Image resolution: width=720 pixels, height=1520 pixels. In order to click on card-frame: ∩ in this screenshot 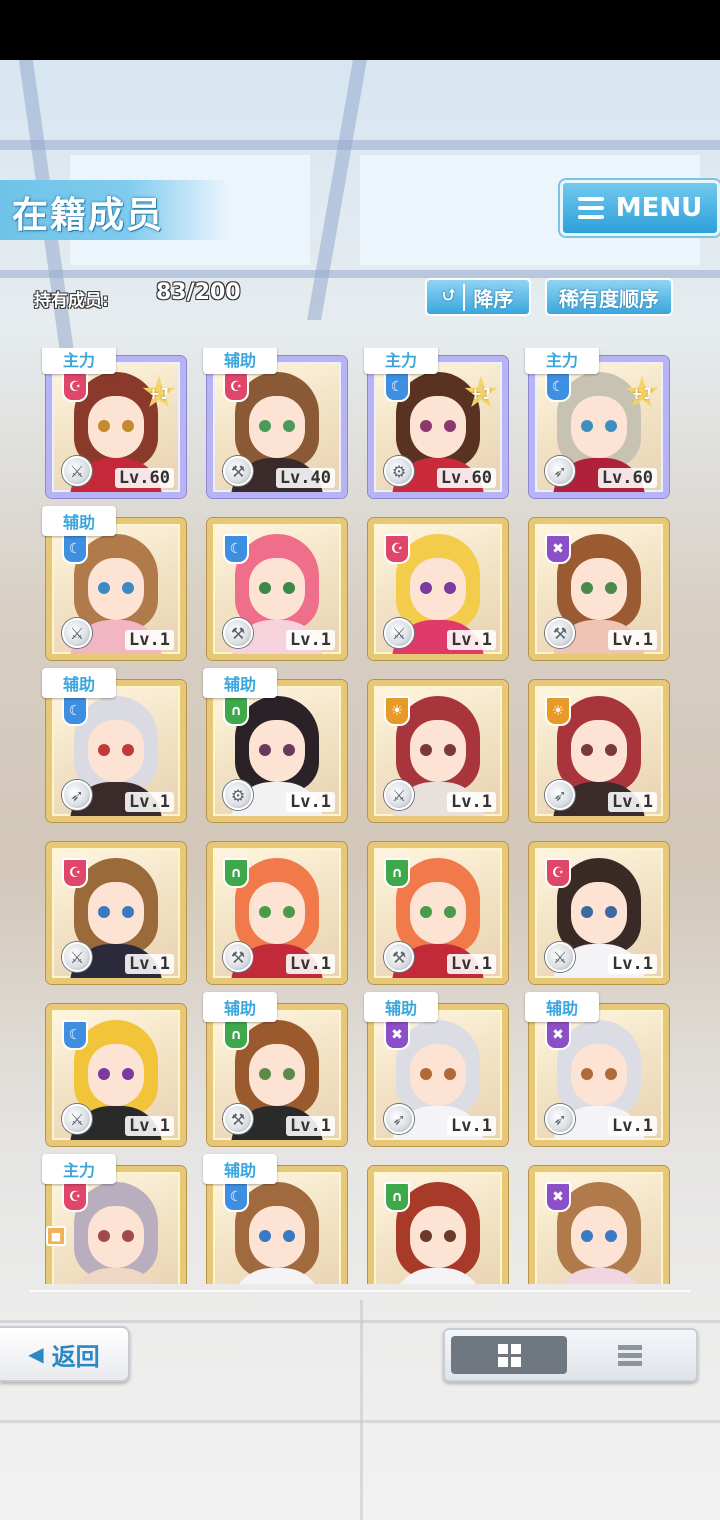, I will do `click(438, 1225)`.